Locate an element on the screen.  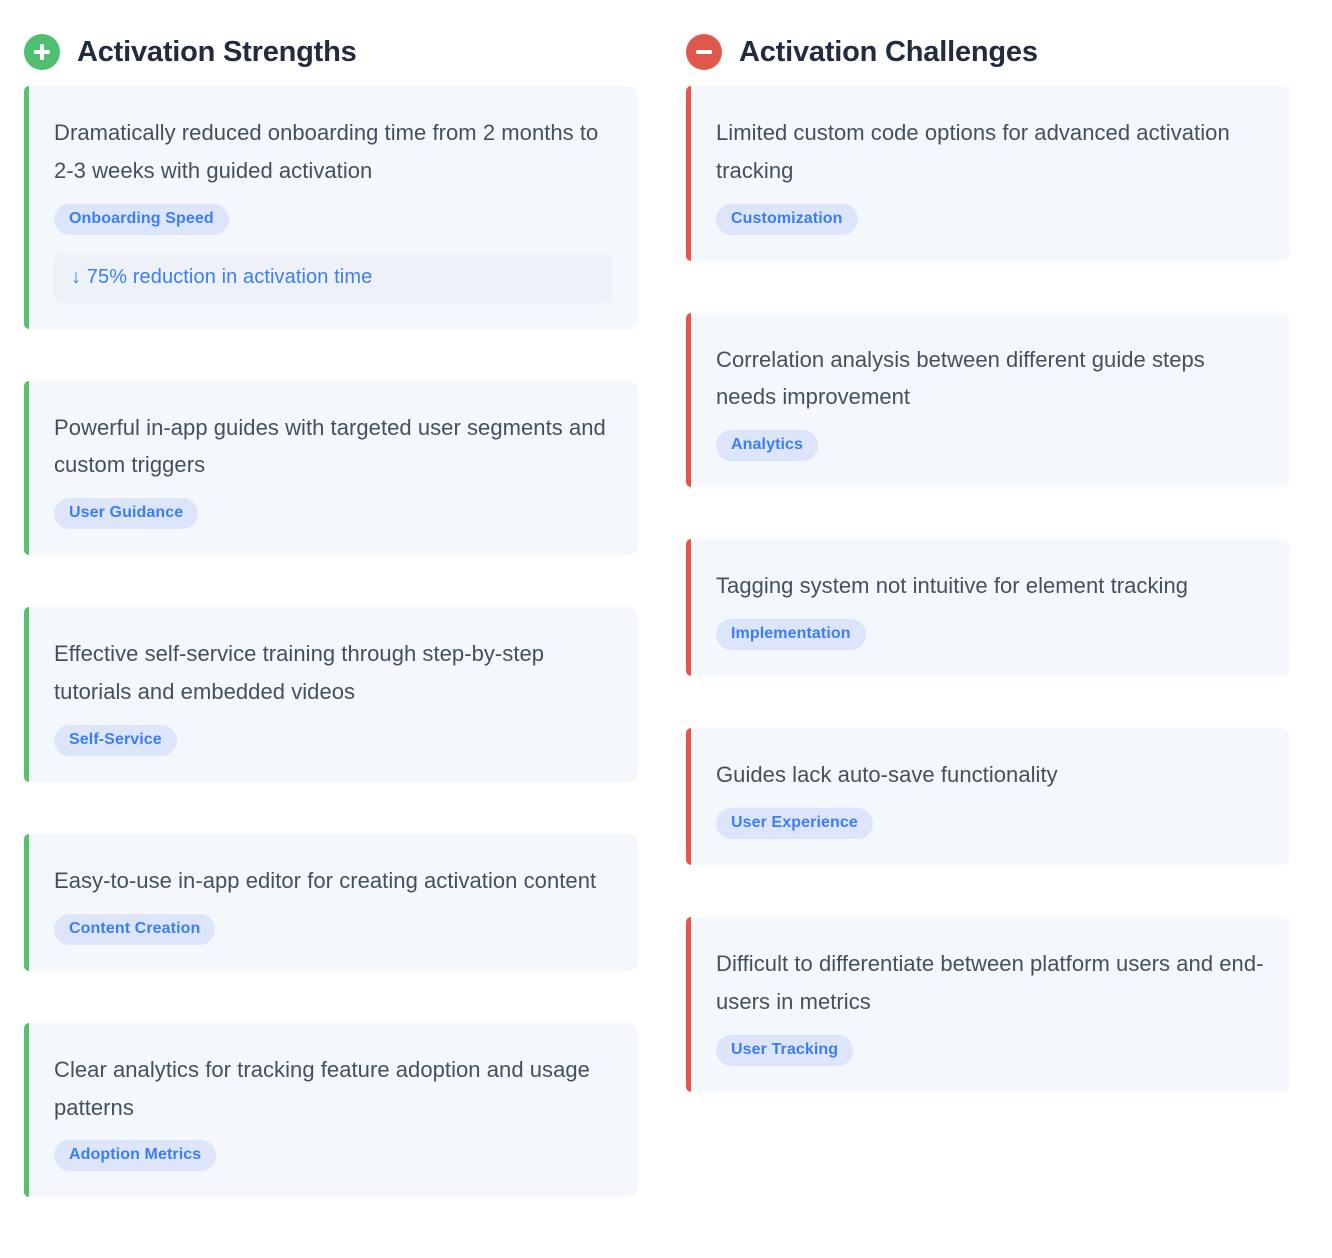
card-tag: Adoption Metrics is located at coordinates (135, 1156).